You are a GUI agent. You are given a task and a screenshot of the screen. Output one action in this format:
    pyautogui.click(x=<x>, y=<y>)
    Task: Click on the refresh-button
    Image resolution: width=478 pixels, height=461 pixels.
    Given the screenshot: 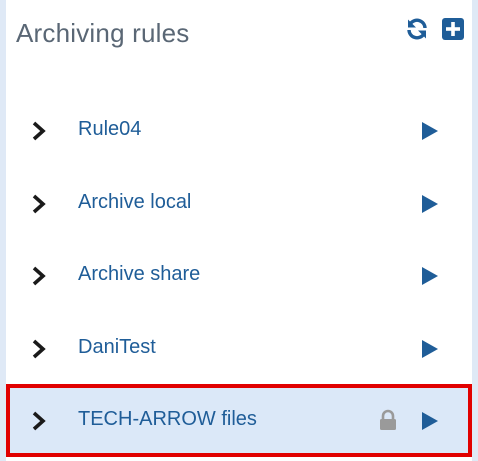 What is the action you would take?
    pyautogui.click(x=417, y=29)
    